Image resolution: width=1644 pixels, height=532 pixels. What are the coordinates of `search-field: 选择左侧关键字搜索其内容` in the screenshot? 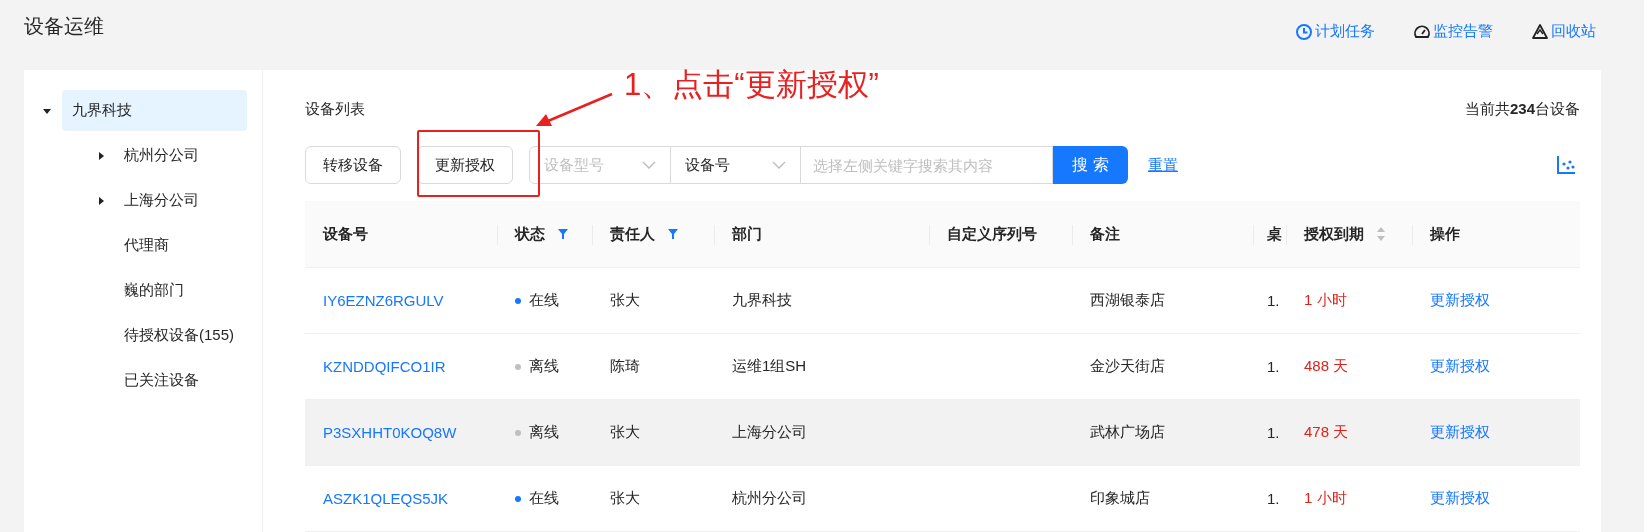 It's located at (927, 165).